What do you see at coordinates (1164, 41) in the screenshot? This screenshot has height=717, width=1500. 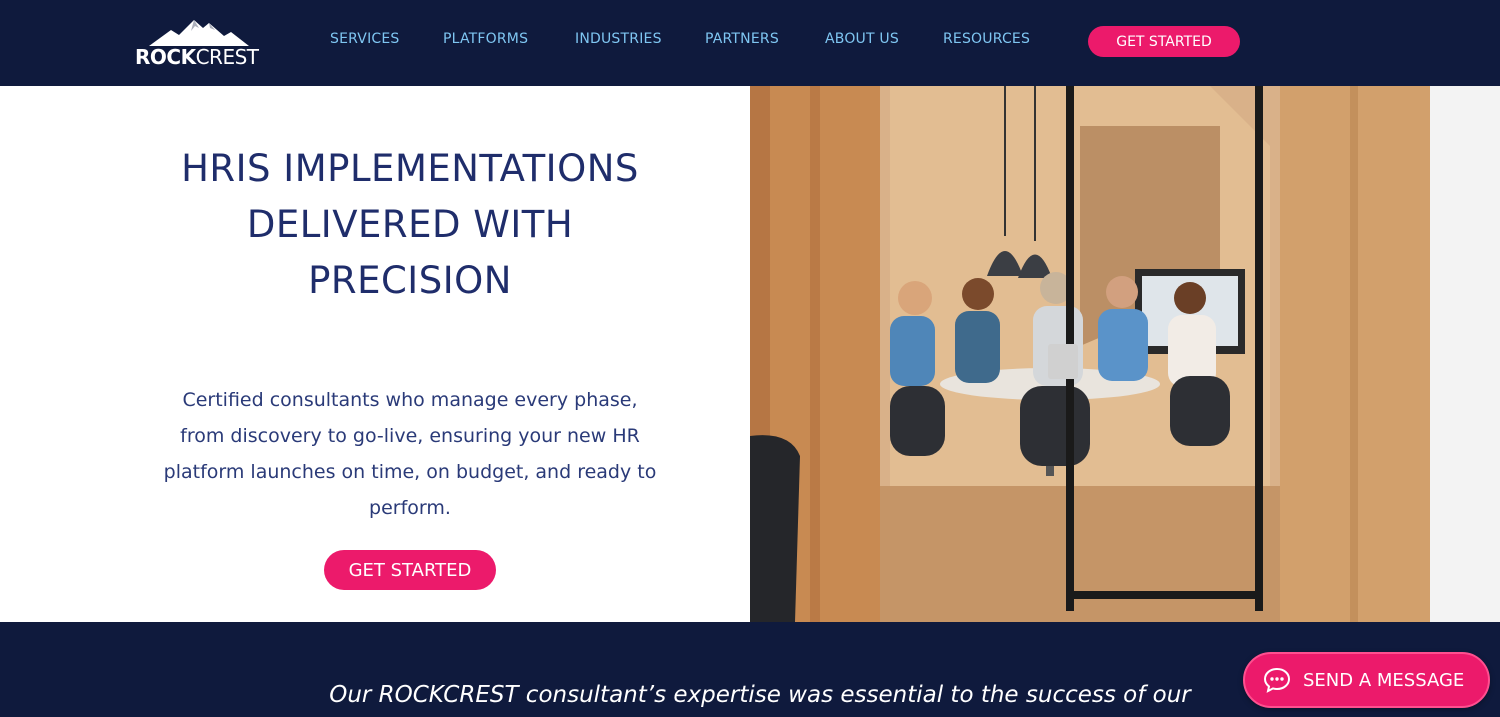 I see `header-get-started-button: GET STARTED` at bounding box center [1164, 41].